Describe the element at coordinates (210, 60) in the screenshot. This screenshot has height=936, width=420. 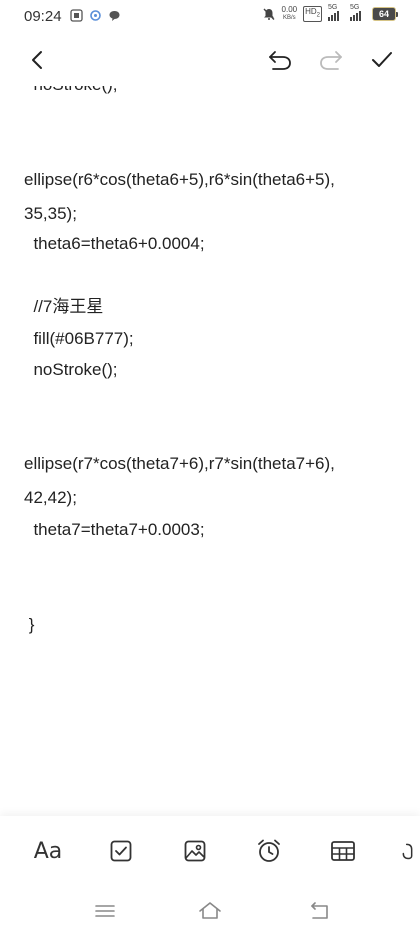
I see `editor-toolbar` at that location.